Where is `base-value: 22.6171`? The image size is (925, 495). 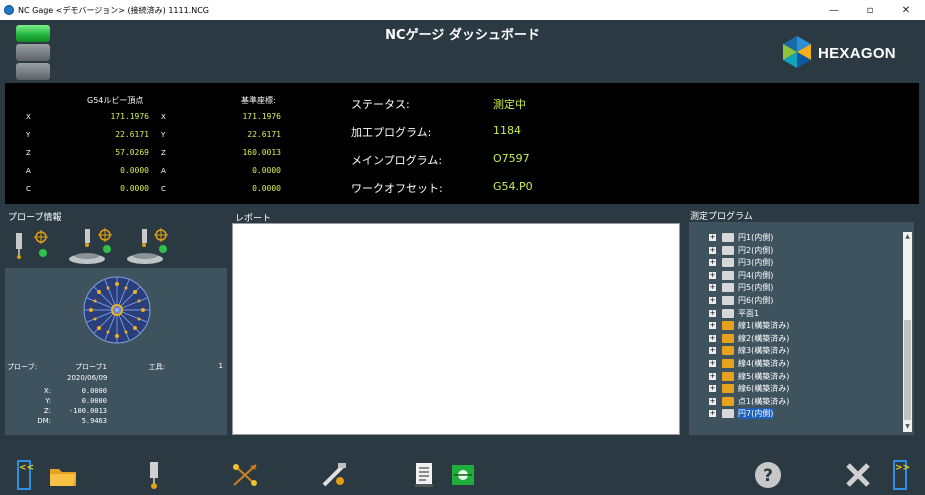
base-value: 22.6171 is located at coordinates (264, 134).